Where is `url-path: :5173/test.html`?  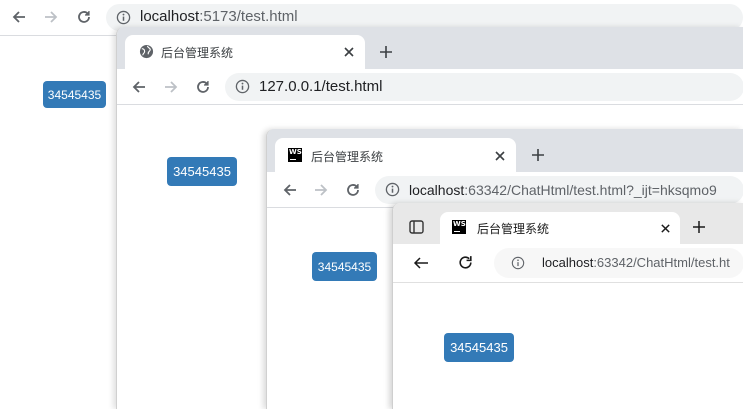 url-path: :5173/test.html is located at coordinates (248, 16).